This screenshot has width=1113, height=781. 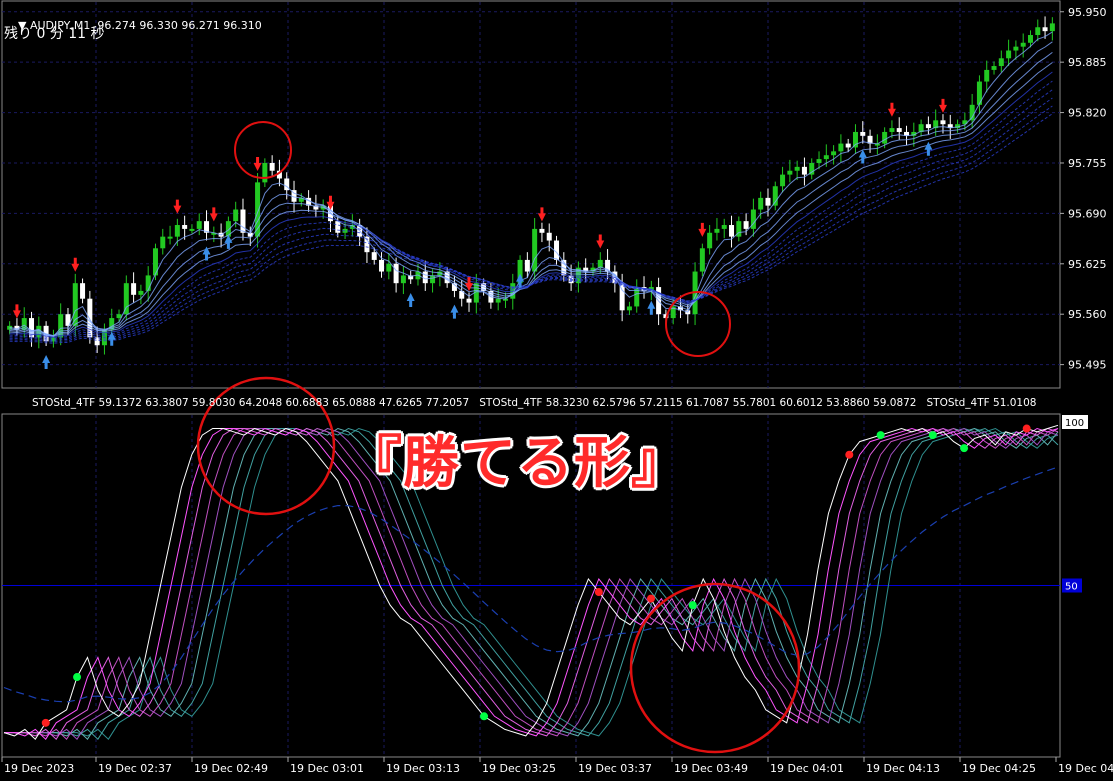 What do you see at coordinates (807, 768) in the screenshot?
I see `time-axis-label: 19 Dec 04:01` at bounding box center [807, 768].